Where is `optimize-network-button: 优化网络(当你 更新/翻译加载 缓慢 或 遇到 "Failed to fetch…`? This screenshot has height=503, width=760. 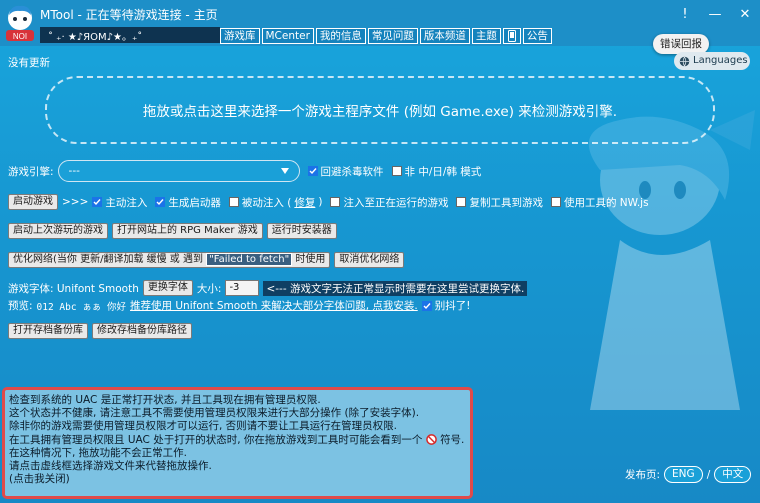
optimize-network-button: 优化网络(当你 更新/翻译加载 缓慢 或 遇到 "Failed to fetch… is located at coordinates (169, 260).